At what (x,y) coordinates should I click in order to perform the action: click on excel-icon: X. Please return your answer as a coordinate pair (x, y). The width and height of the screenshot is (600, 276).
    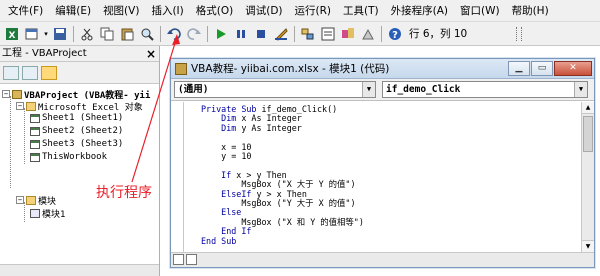
    Looking at the image, I should click on (12, 34).